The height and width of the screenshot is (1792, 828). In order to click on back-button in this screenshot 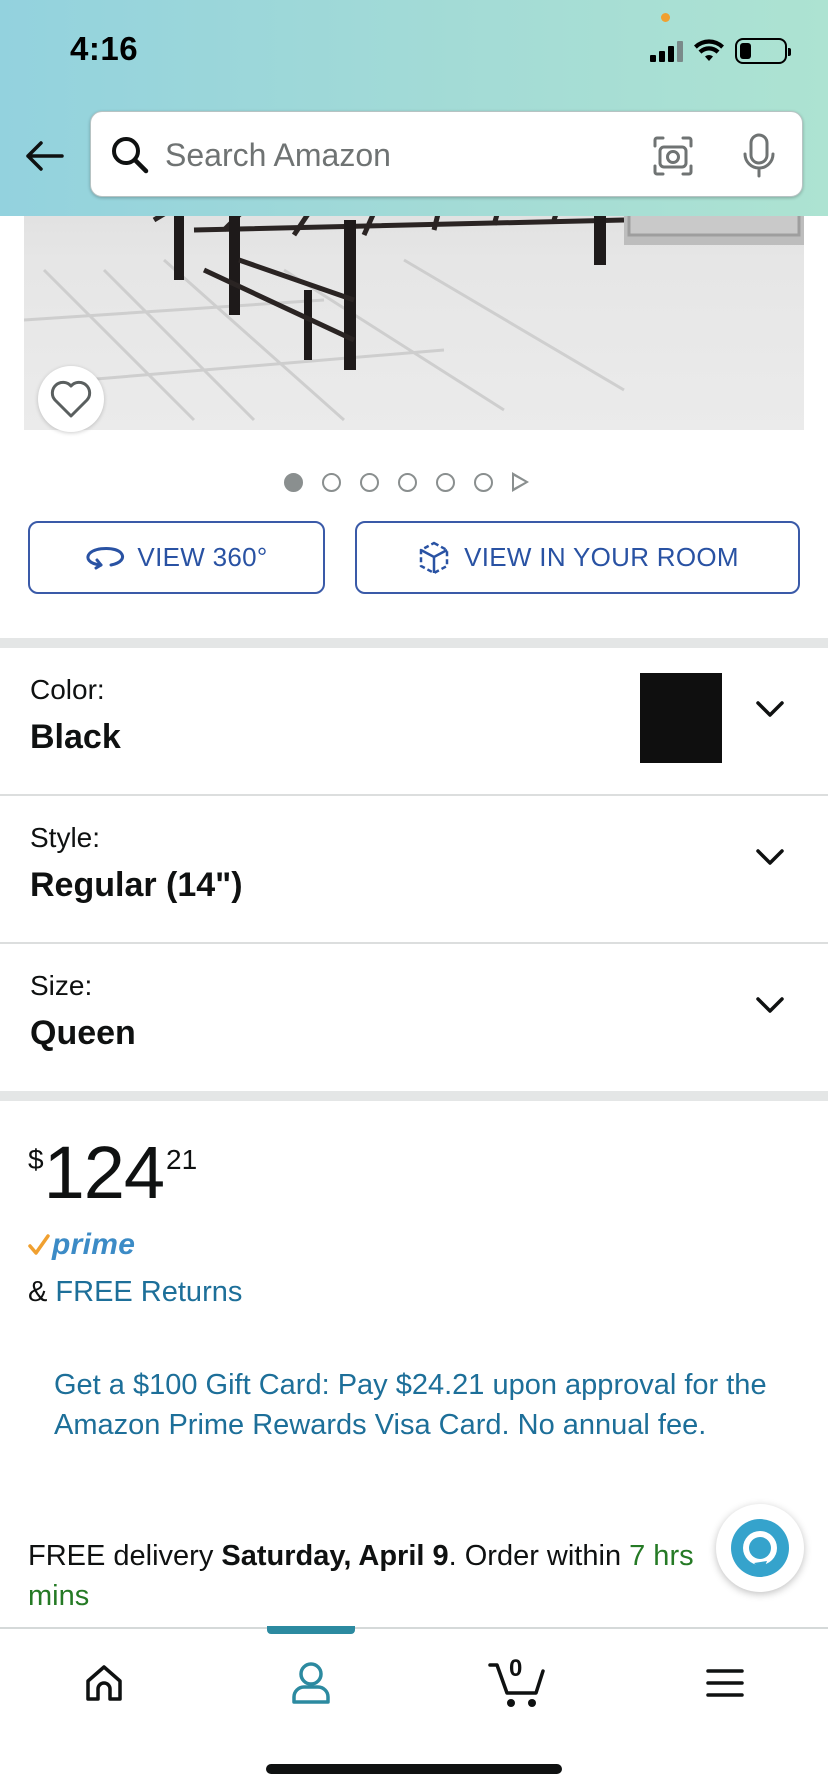, I will do `click(44, 156)`.